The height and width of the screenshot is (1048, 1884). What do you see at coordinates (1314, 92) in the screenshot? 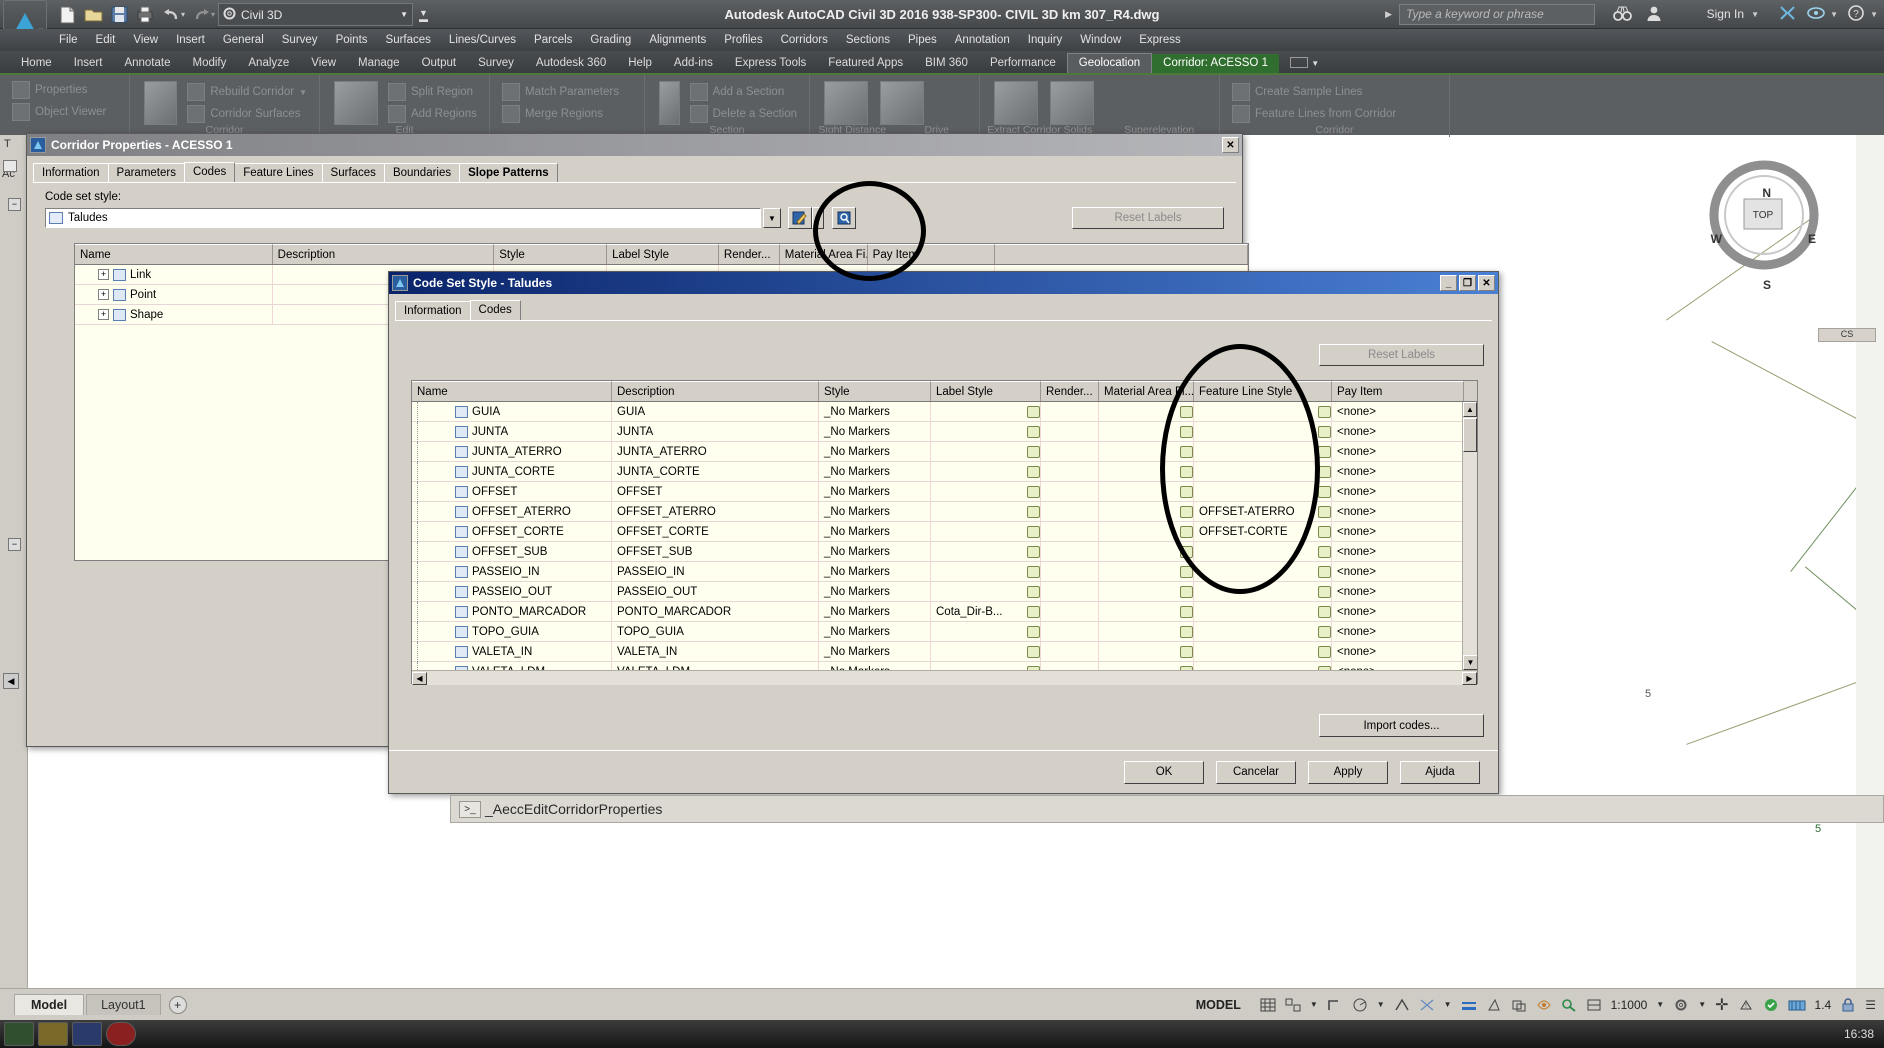
I see `ribbon-item-create-sample-lines: Create Sample Lines` at bounding box center [1314, 92].